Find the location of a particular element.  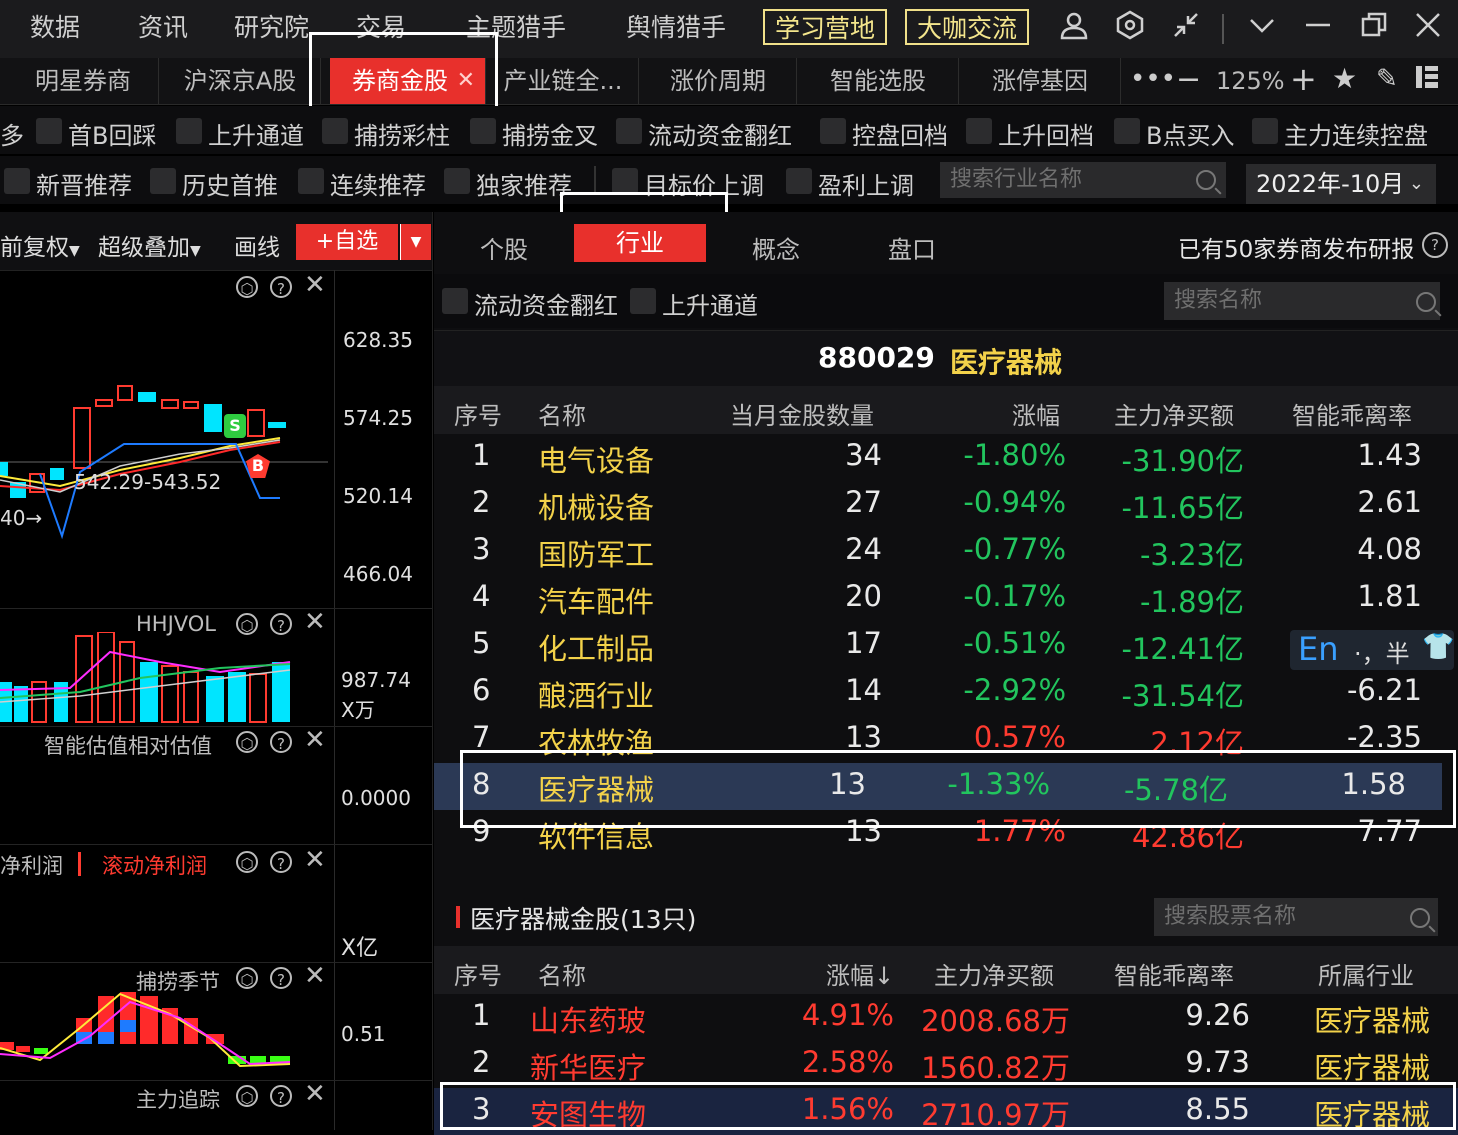

filter-label: 主力连续控盘 is located at coordinates (1356, 133).